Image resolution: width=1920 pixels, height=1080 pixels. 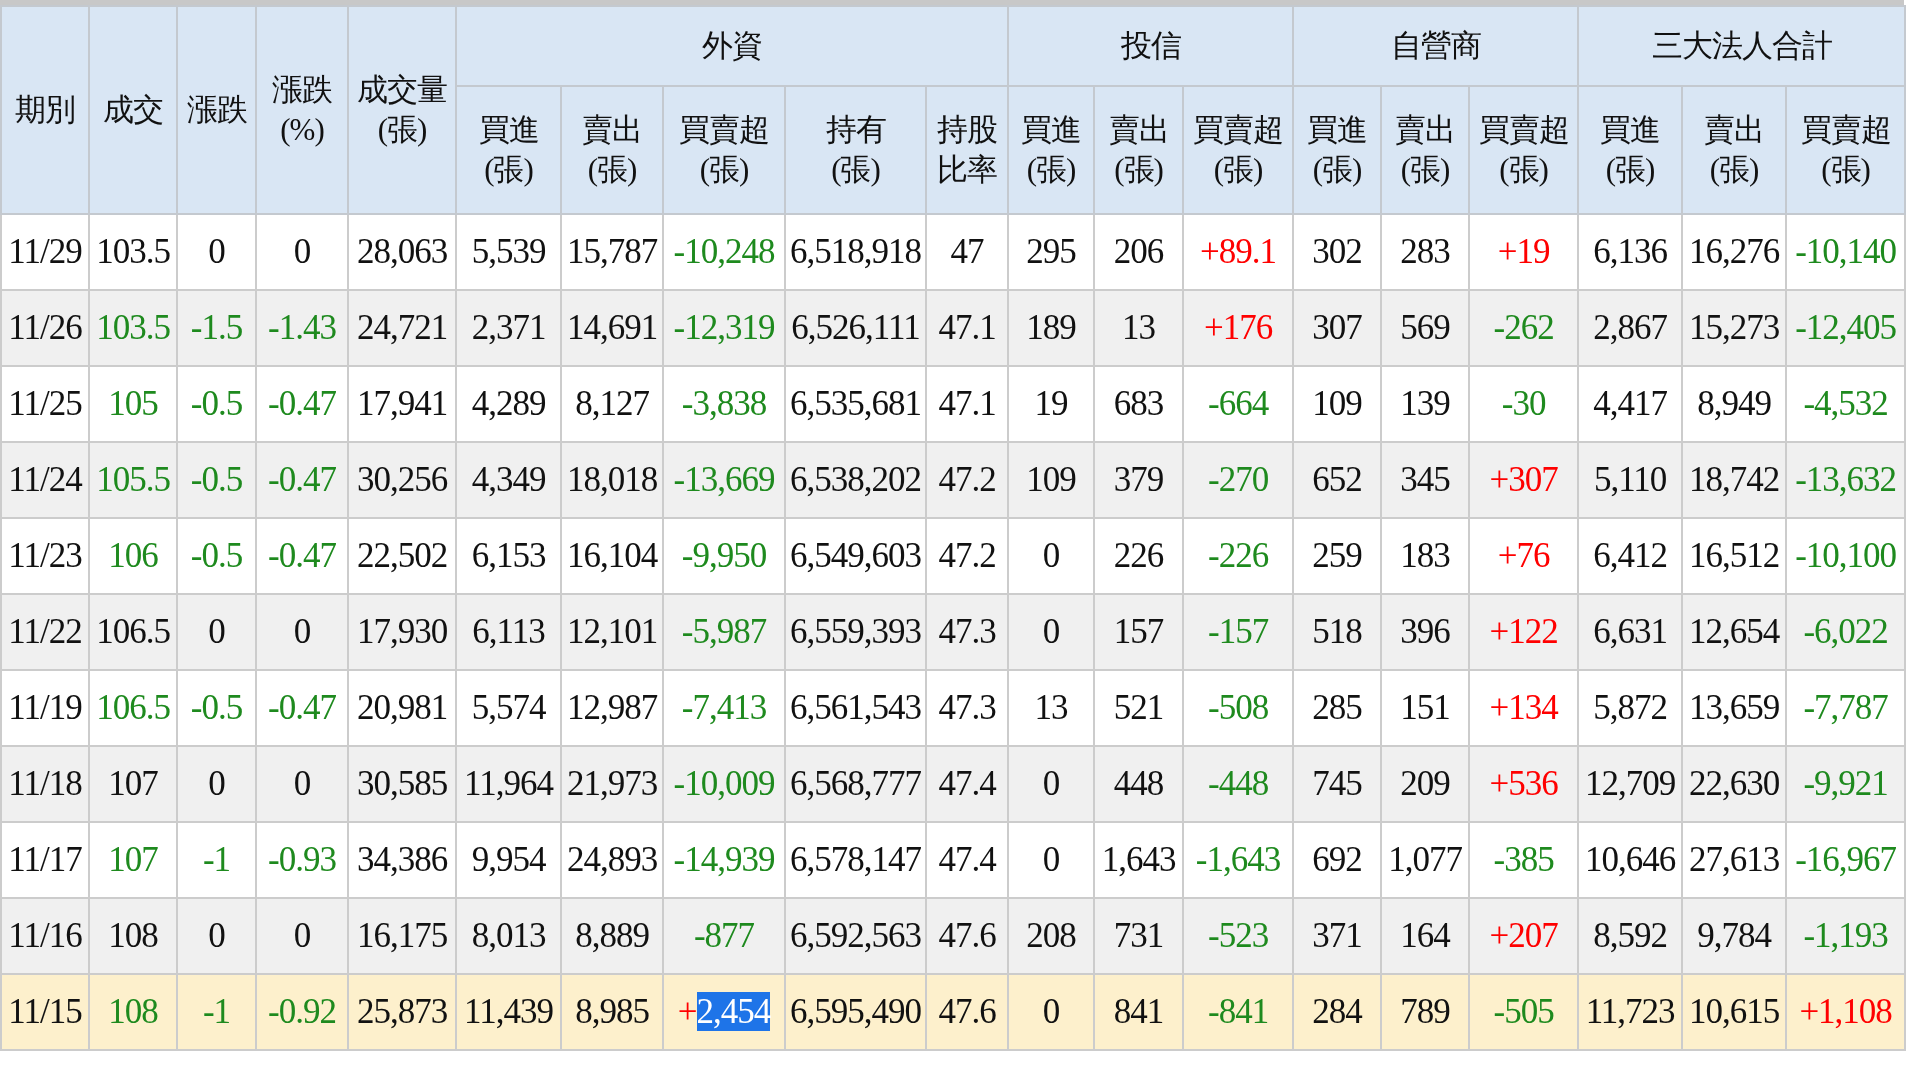 What do you see at coordinates (953, 480) in the screenshot?
I see `table-row: 11/24 105.5 -0.5 -0.47 30,256 4,349 18,018 -13,669 6,538,202 47.2 109 379 -270 652 345 +307 5,110 18,742 -13,632` at bounding box center [953, 480].